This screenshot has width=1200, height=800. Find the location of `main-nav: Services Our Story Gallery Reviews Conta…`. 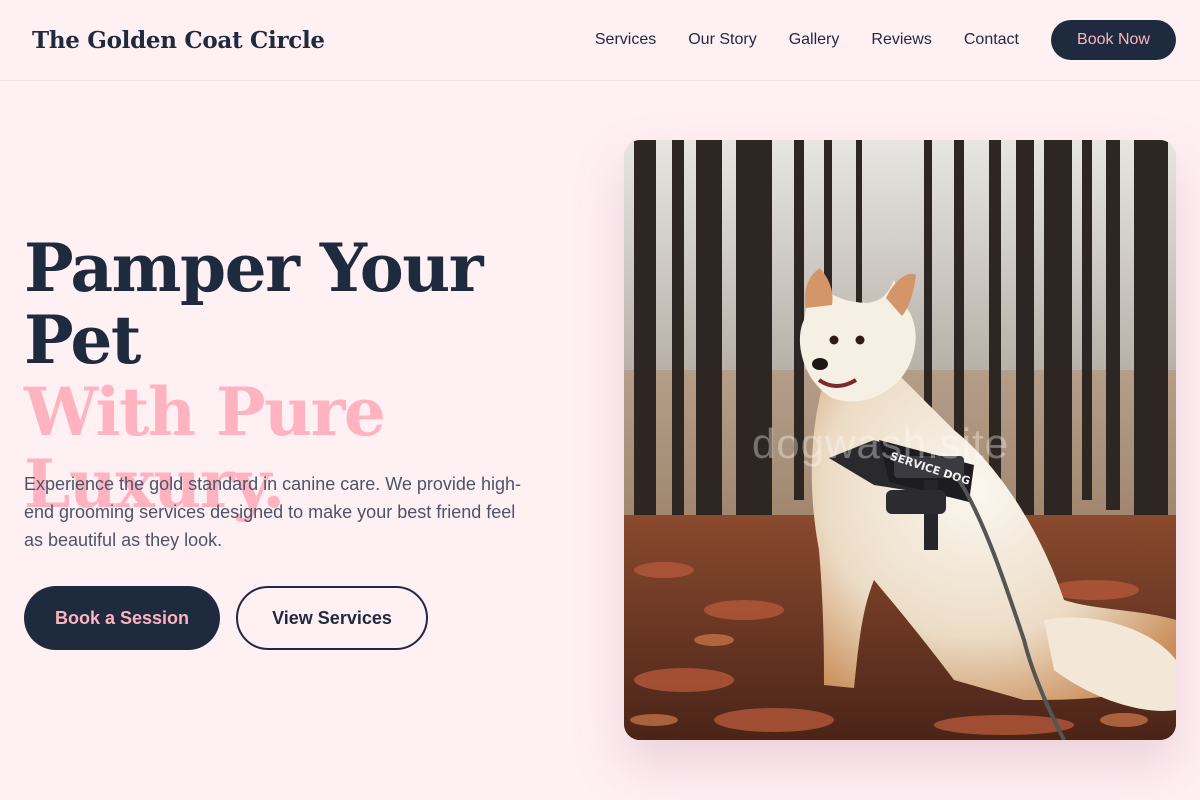

main-nav: Services Our Story Gallery Reviews Conta… is located at coordinates (885, 40).